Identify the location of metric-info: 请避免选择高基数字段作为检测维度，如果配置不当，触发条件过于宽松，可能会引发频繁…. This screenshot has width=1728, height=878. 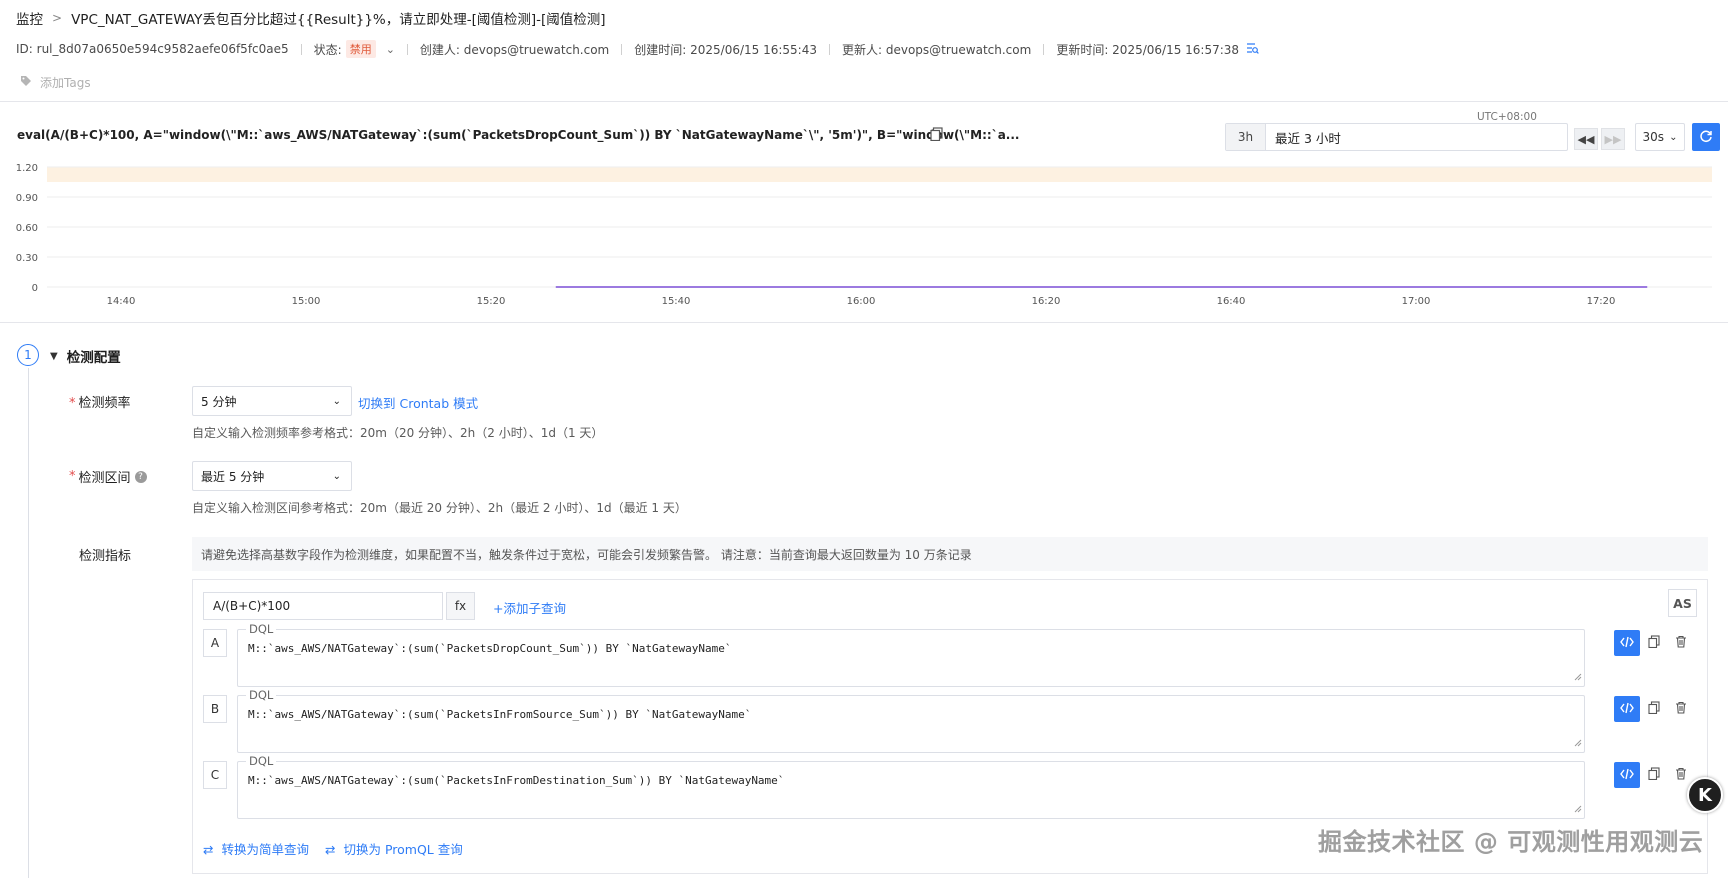
(950, 554).